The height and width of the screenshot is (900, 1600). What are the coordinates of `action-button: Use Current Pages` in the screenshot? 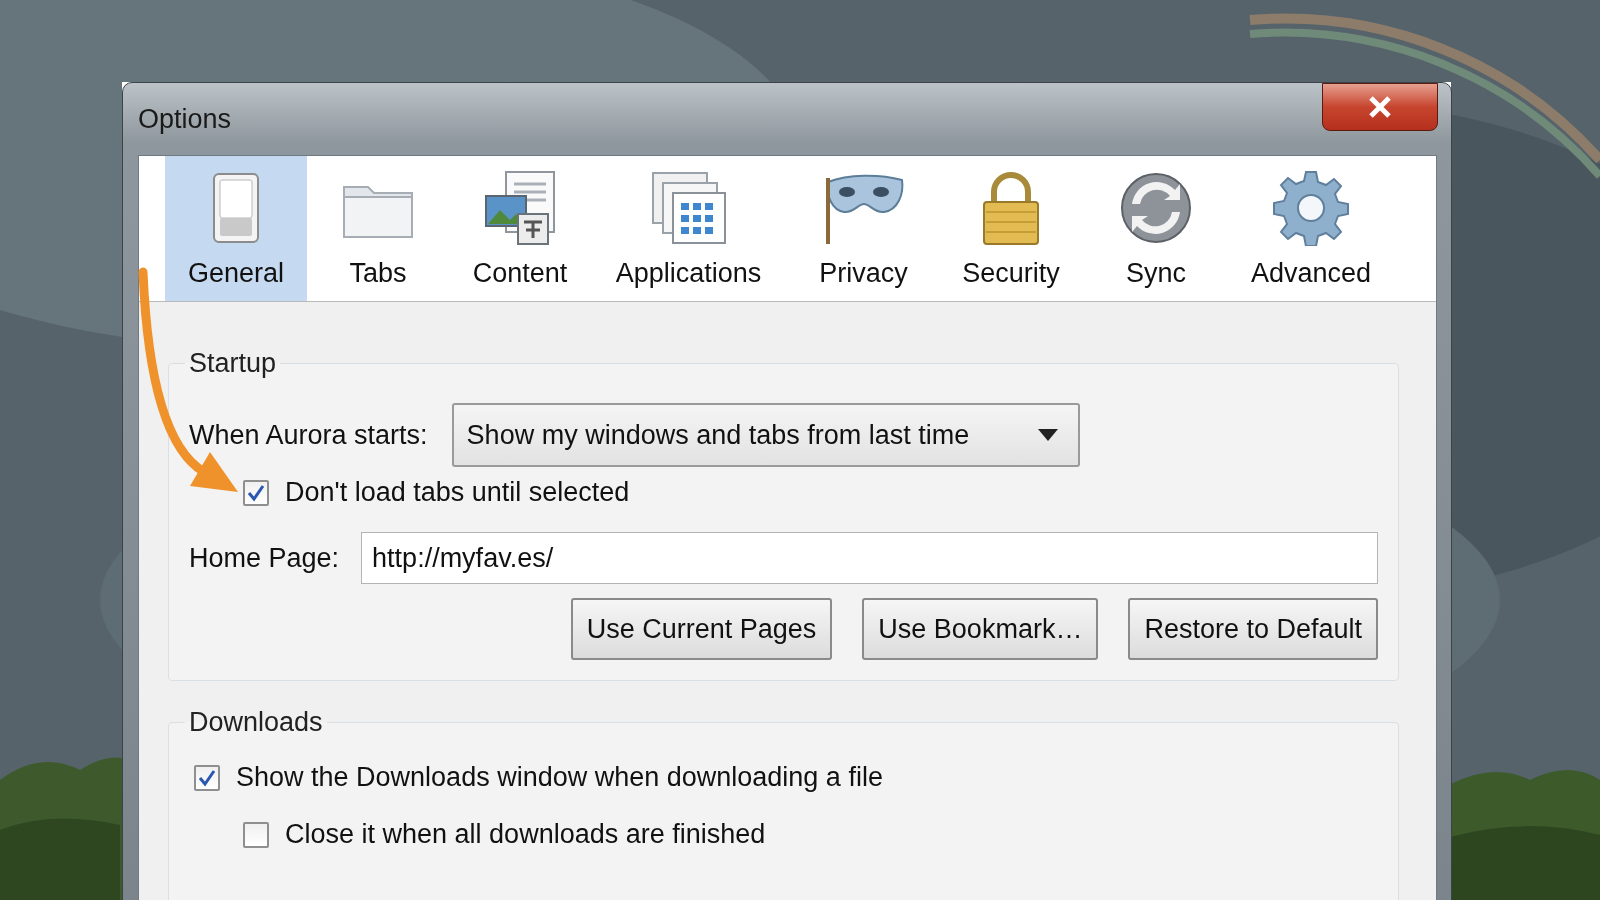 It's located at (701, 629).